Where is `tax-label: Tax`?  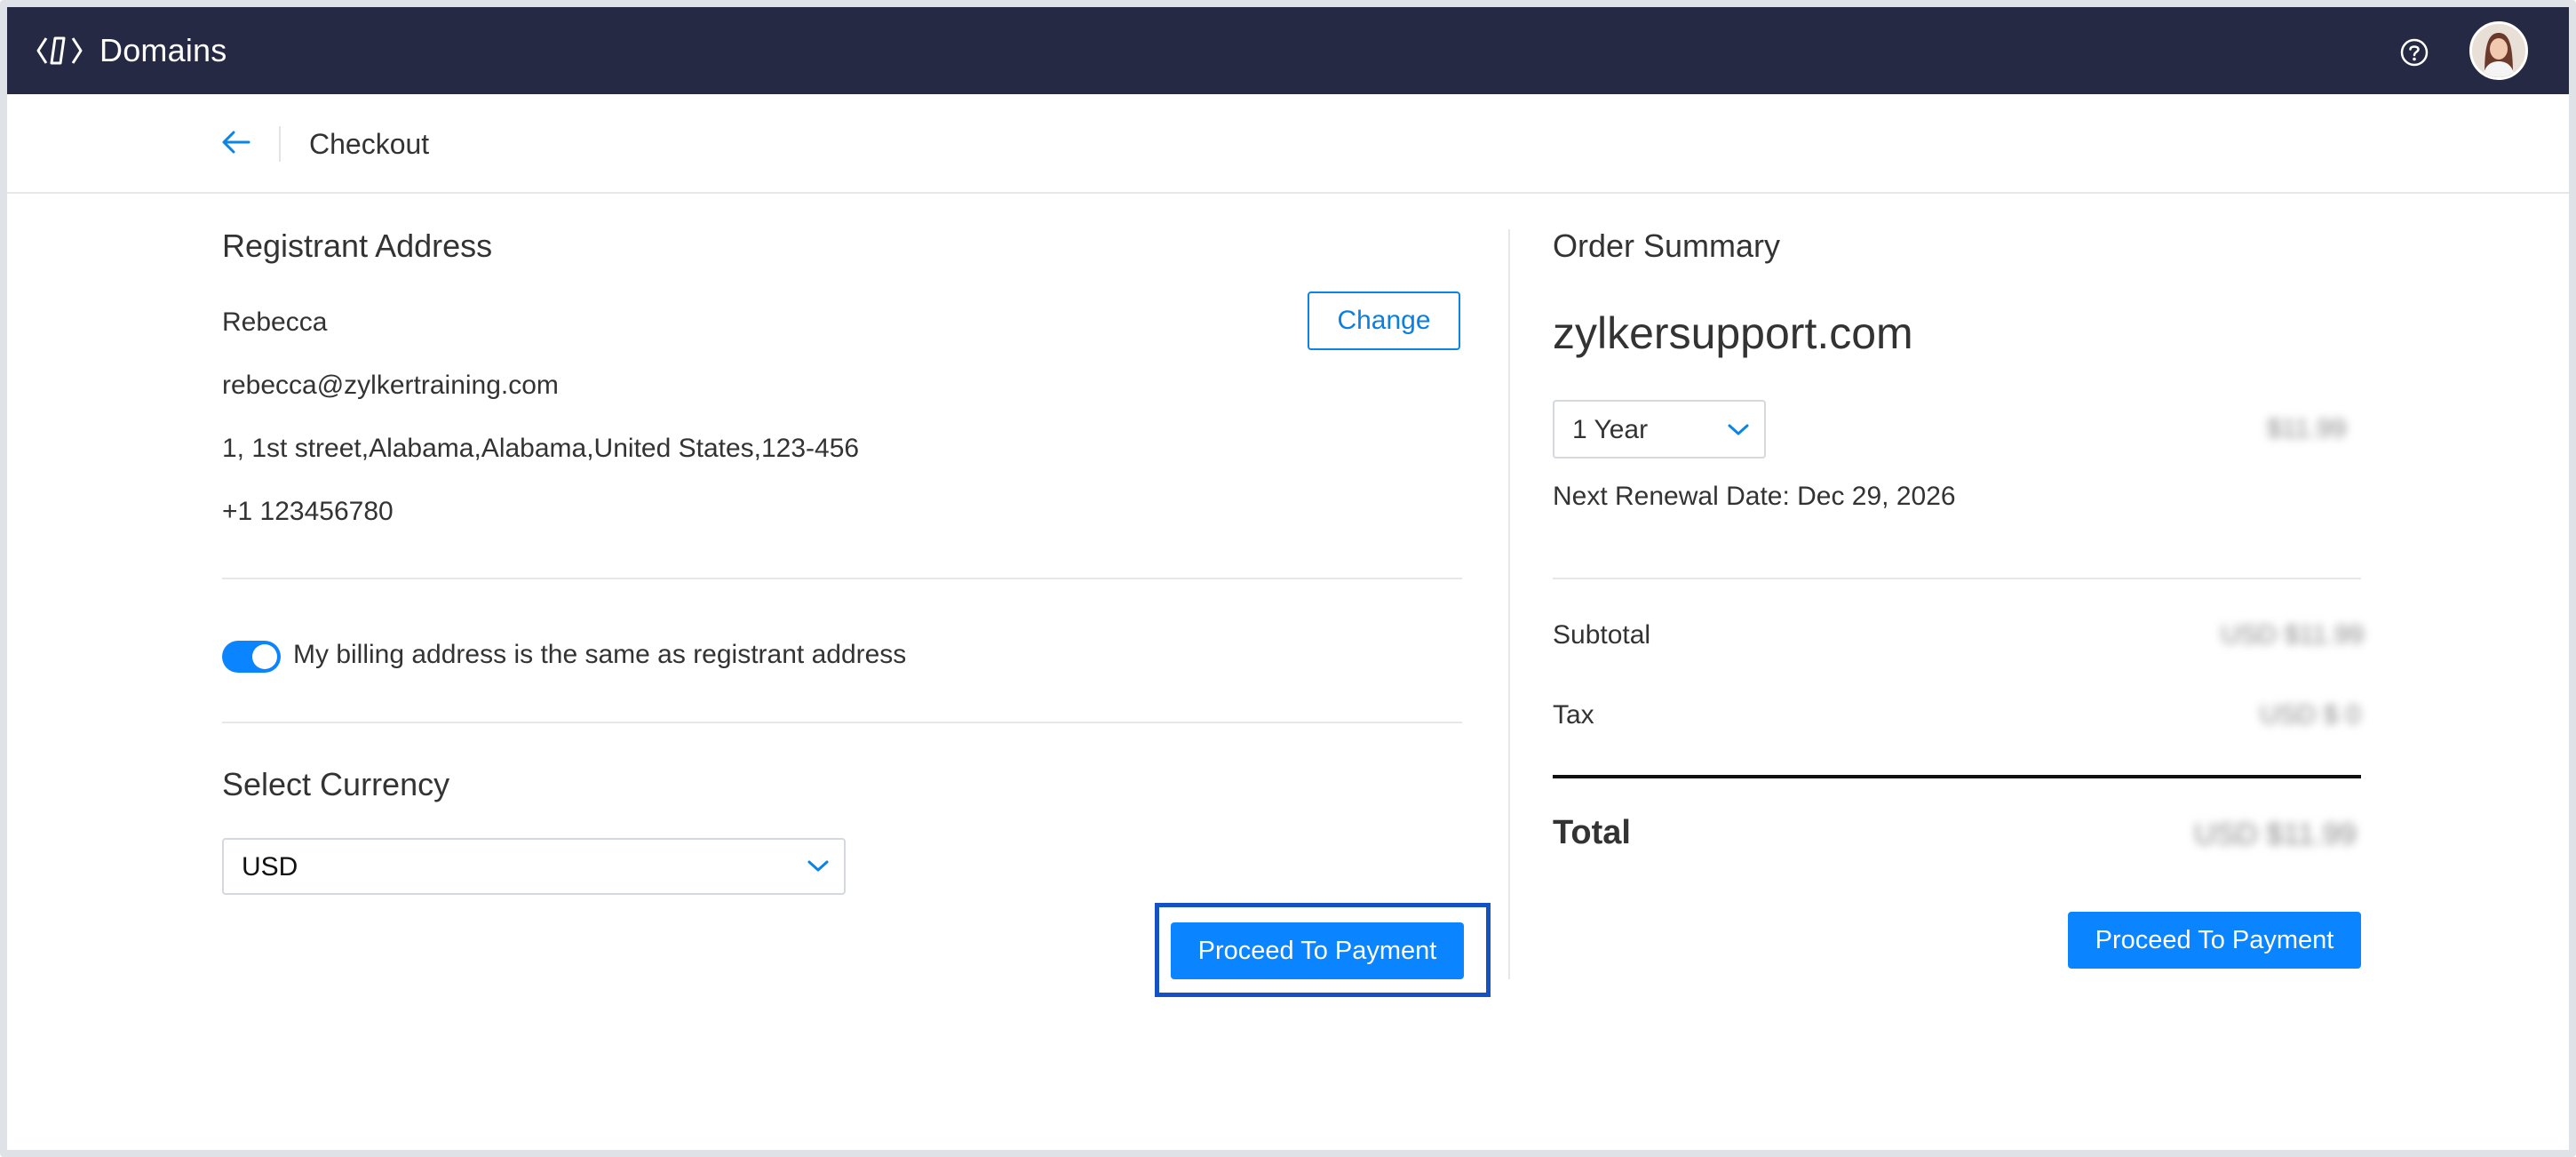
tax-label: Tax is located at coordinates (1573, 715).